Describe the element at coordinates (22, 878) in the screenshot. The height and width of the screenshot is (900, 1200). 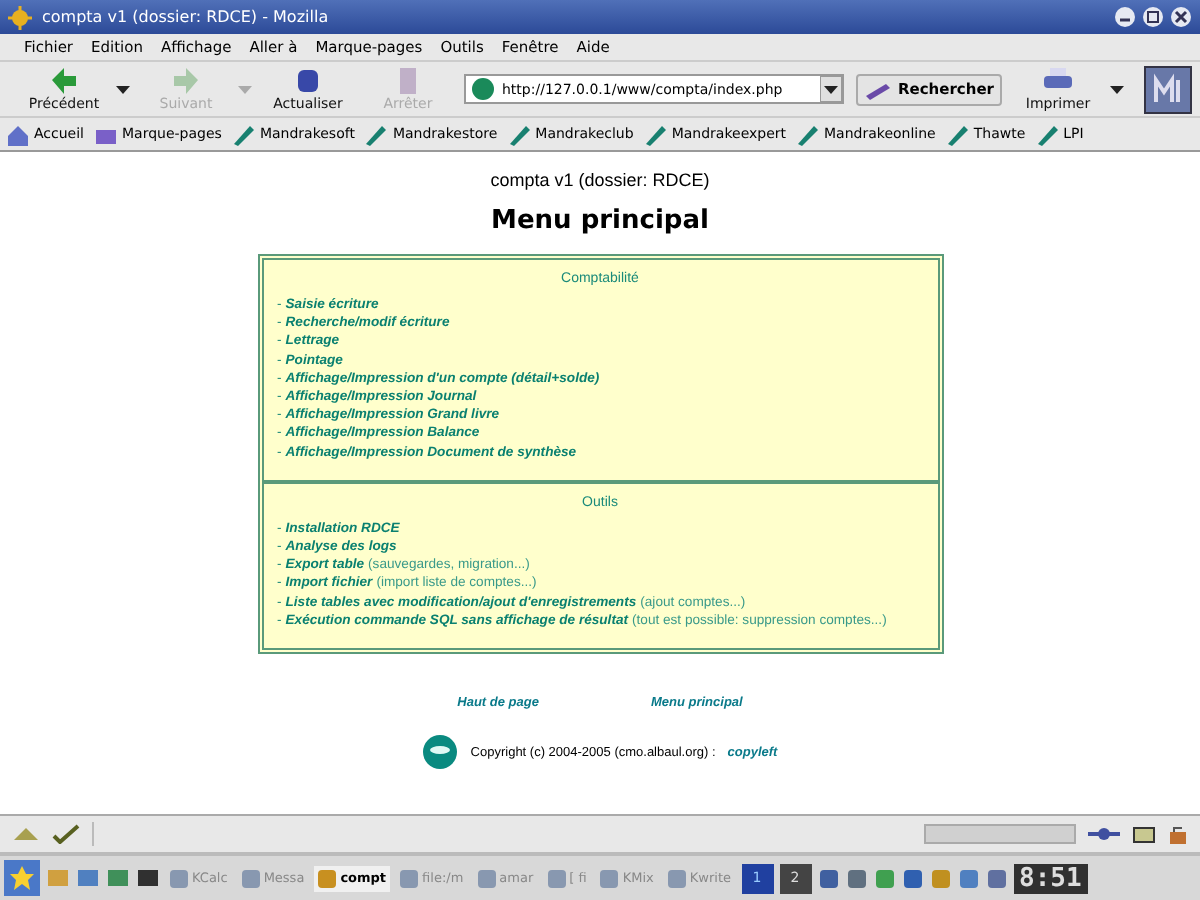
I see `start-menu-icon` at that location.